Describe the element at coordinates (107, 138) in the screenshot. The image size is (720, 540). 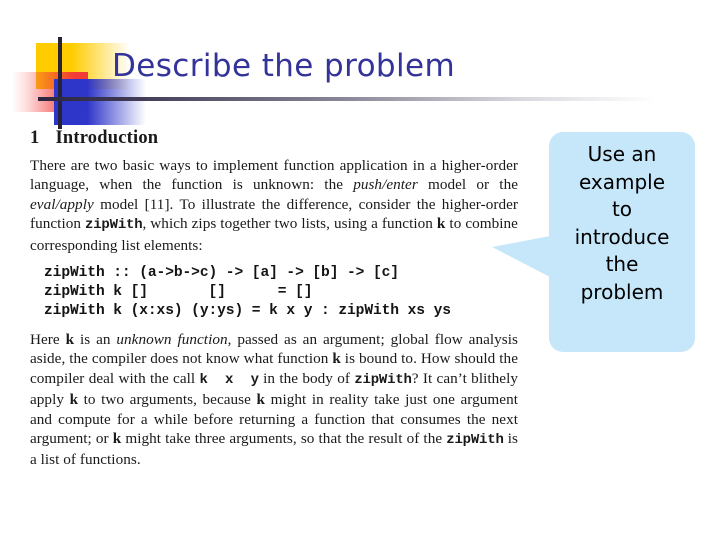
I see `paper-section-title: Introduction` at that location.